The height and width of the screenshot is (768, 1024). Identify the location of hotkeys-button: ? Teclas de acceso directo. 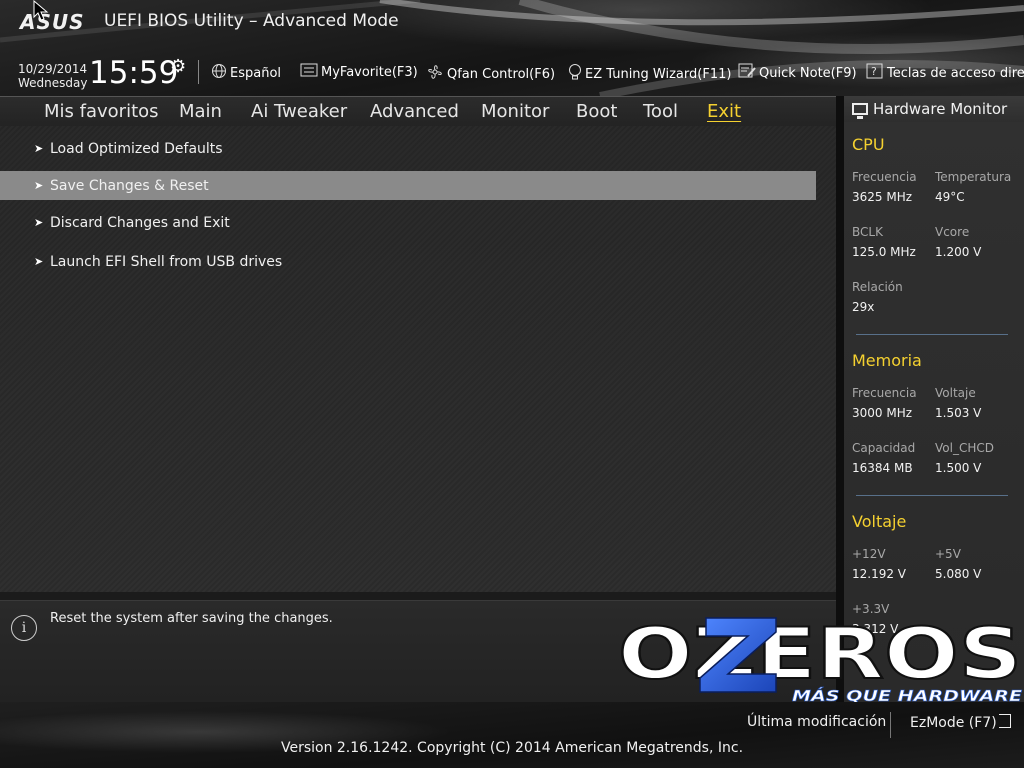
(945, 73).